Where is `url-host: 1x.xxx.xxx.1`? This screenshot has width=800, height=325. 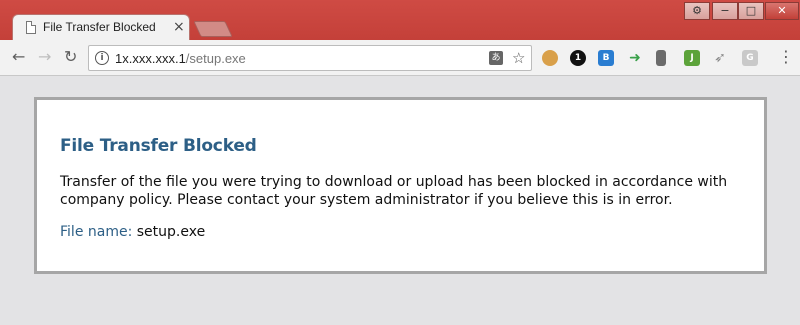
url-host: 1x.xxx.xxx.1 is located at coordinates (150, 58).